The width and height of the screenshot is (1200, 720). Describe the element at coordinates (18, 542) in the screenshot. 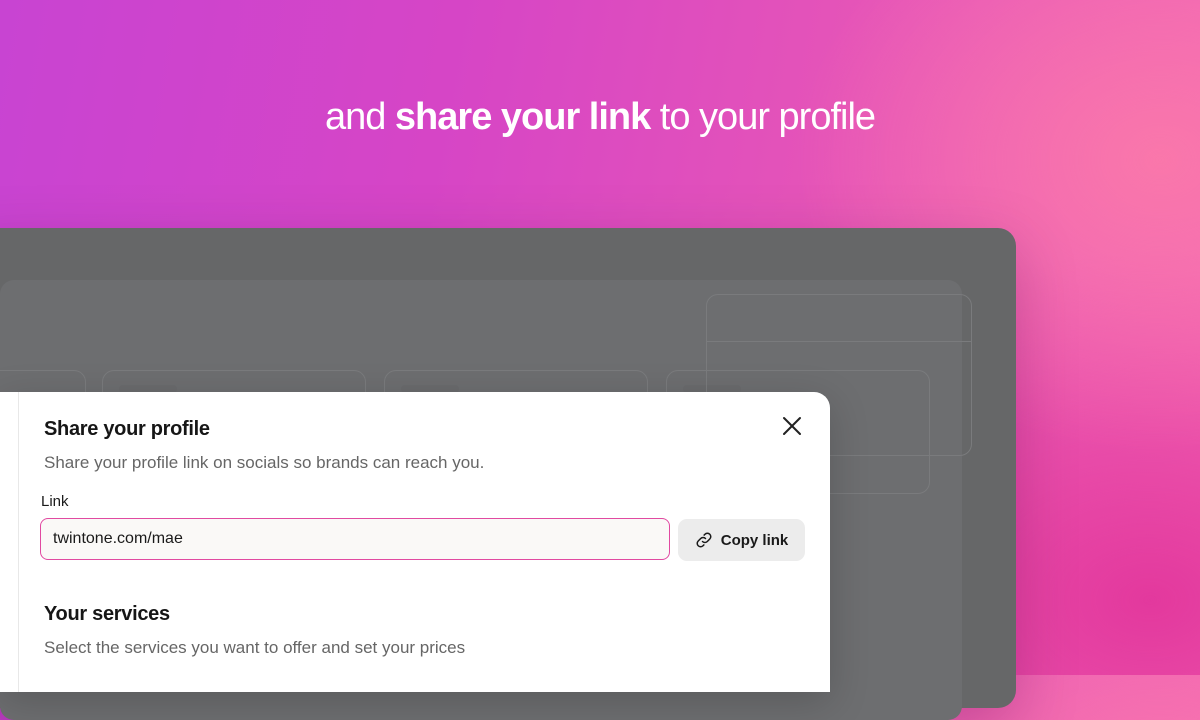

I see `modal-edge` at that location.